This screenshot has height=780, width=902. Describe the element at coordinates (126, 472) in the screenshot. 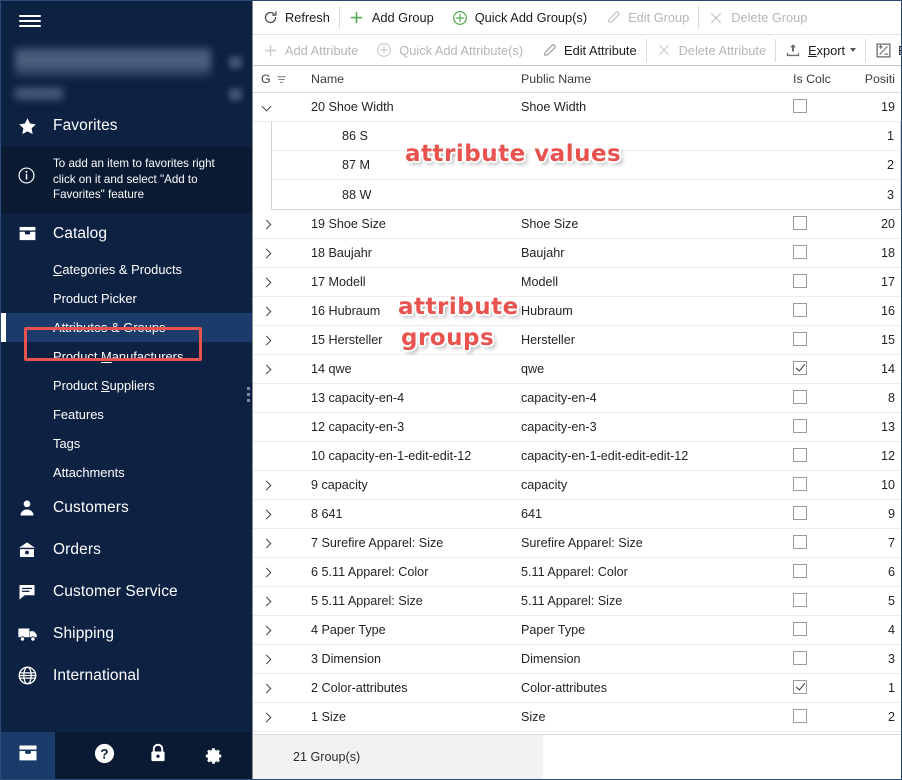

I see `sidebar-item-attachments: Attachments` at that location.